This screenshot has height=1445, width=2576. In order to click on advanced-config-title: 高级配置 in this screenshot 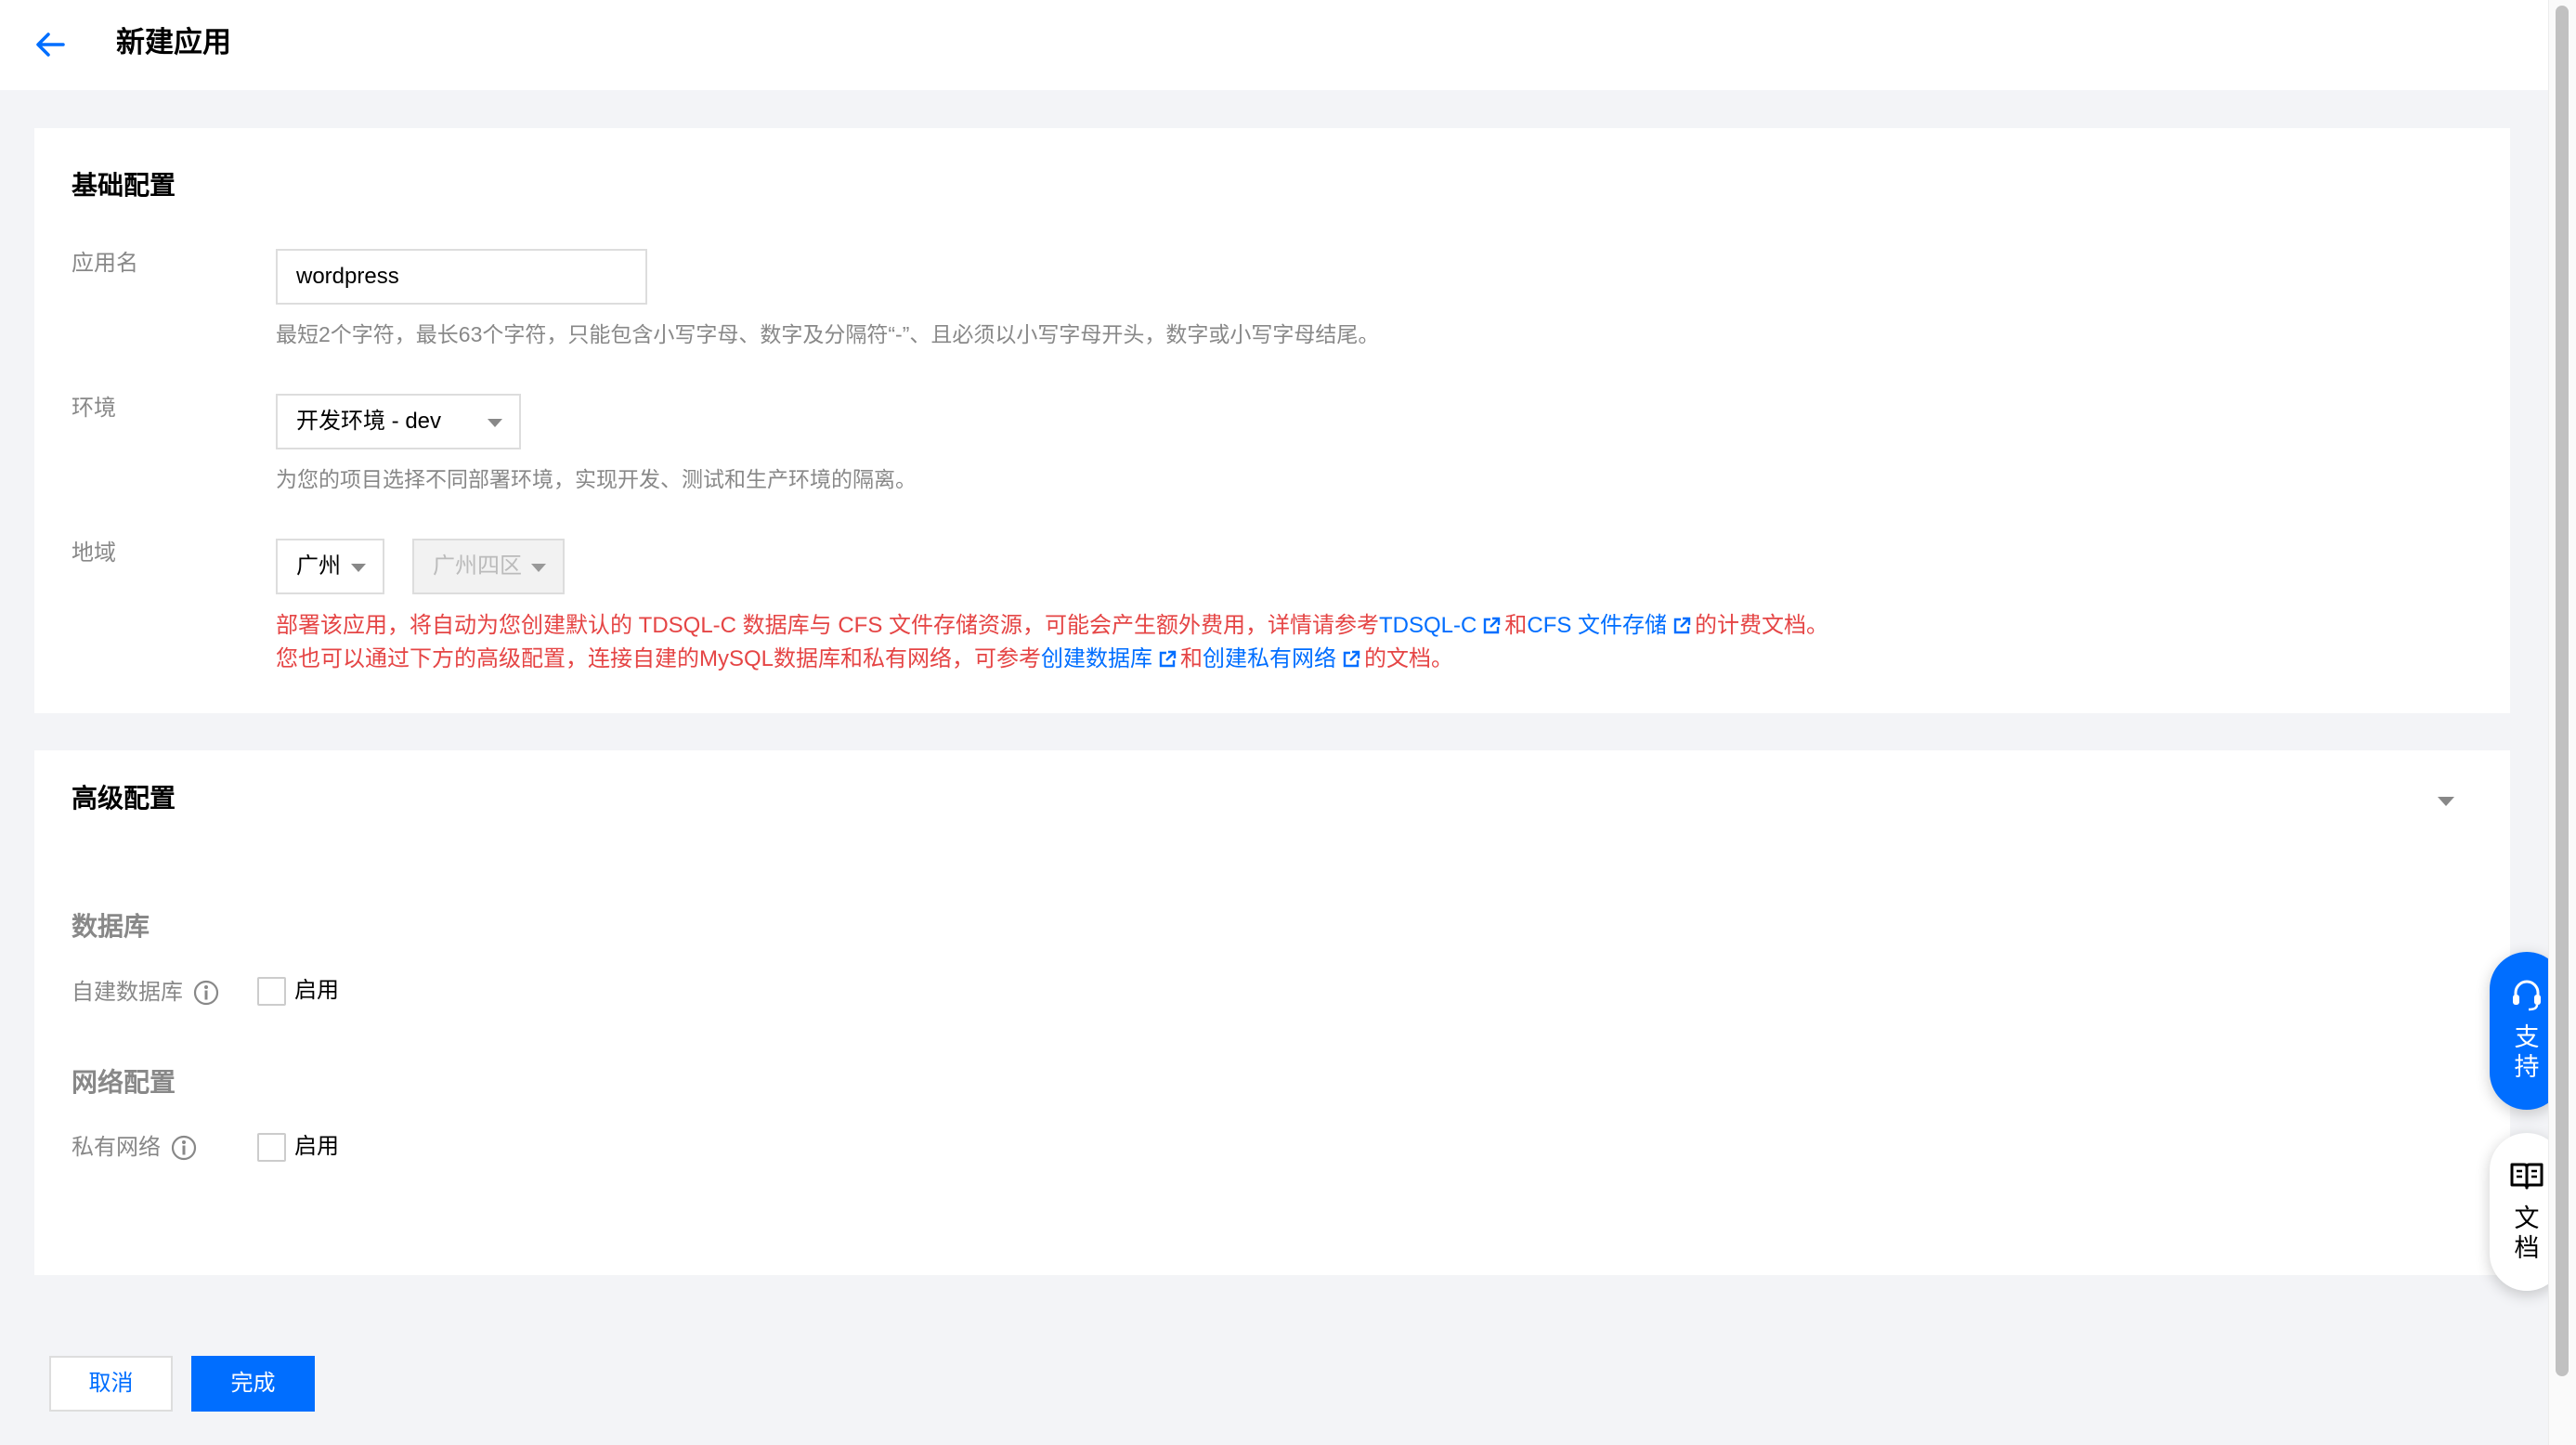, I will do `click(124, 798)`.